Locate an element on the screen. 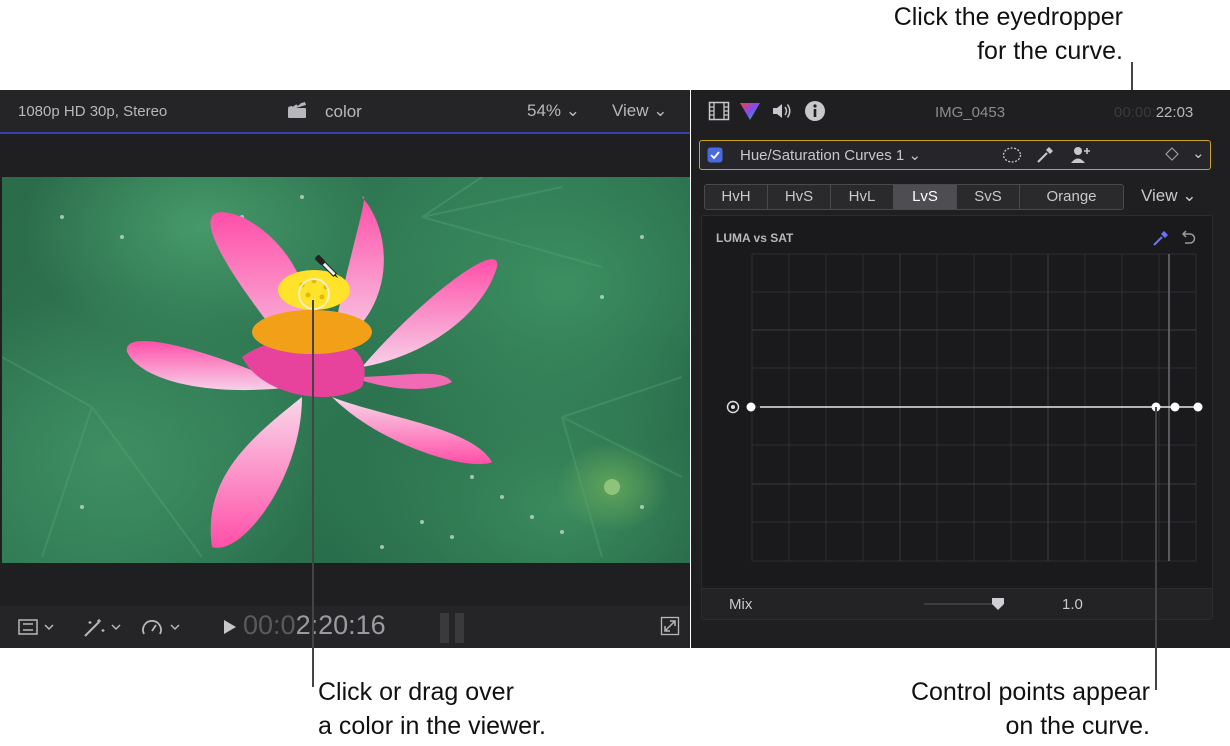 The width and height of the screenshot is (1230, 746). viewer-timecode: 00:02:20:16 is located at coordinates (314, 625).